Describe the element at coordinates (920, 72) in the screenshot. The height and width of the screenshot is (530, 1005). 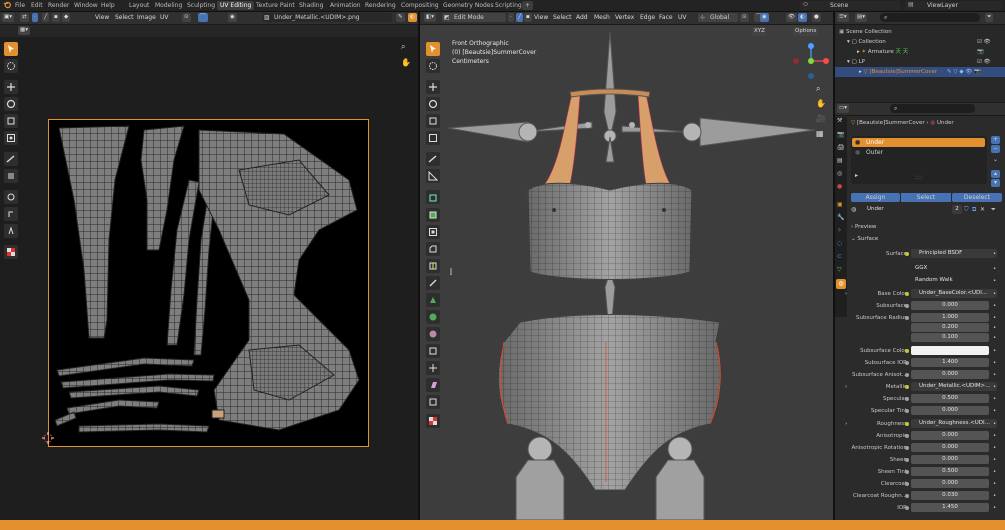
I see `outliner-item-summercover: ▸ ▽ [Beautsie]SummerCover ✎ ▽ ◆ 👁 📷` at that location.